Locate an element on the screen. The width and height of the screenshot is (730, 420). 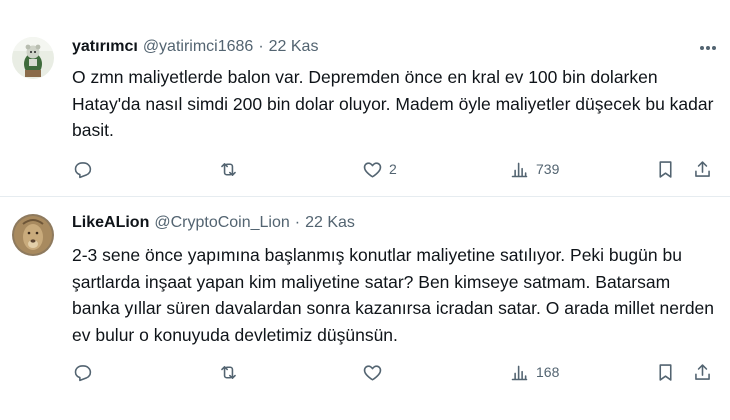
action-bar: 2 739 is located at coordinates (394, 169).